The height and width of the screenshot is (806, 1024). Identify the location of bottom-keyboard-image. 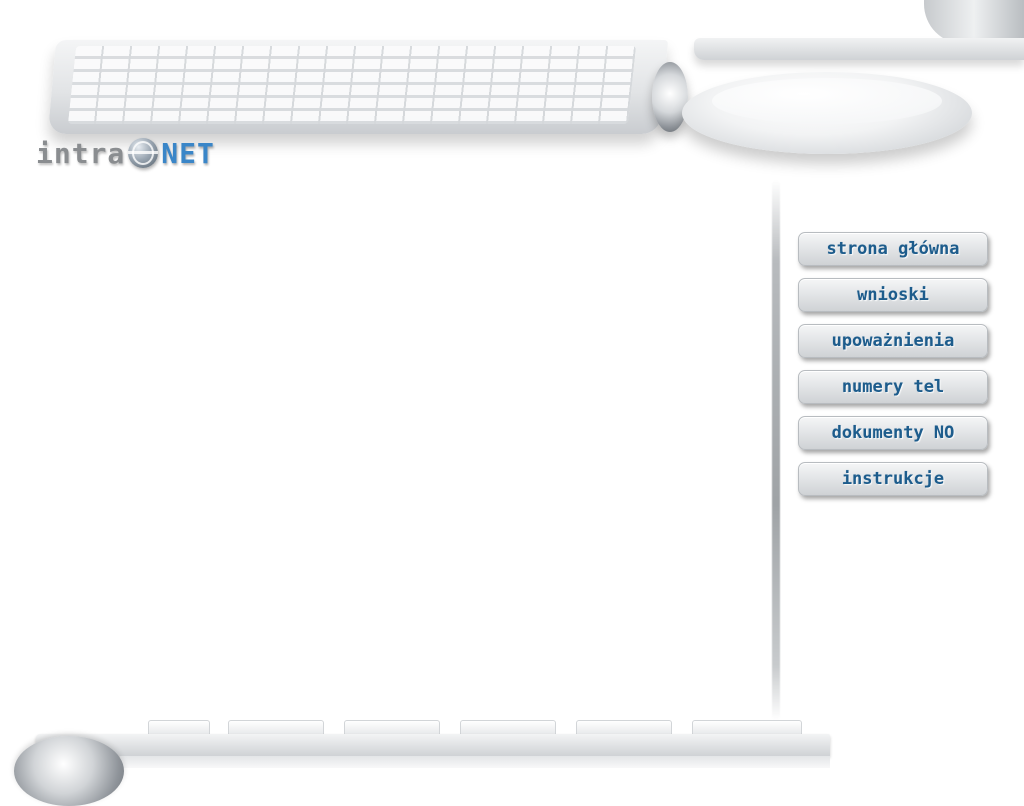
(416, 762).